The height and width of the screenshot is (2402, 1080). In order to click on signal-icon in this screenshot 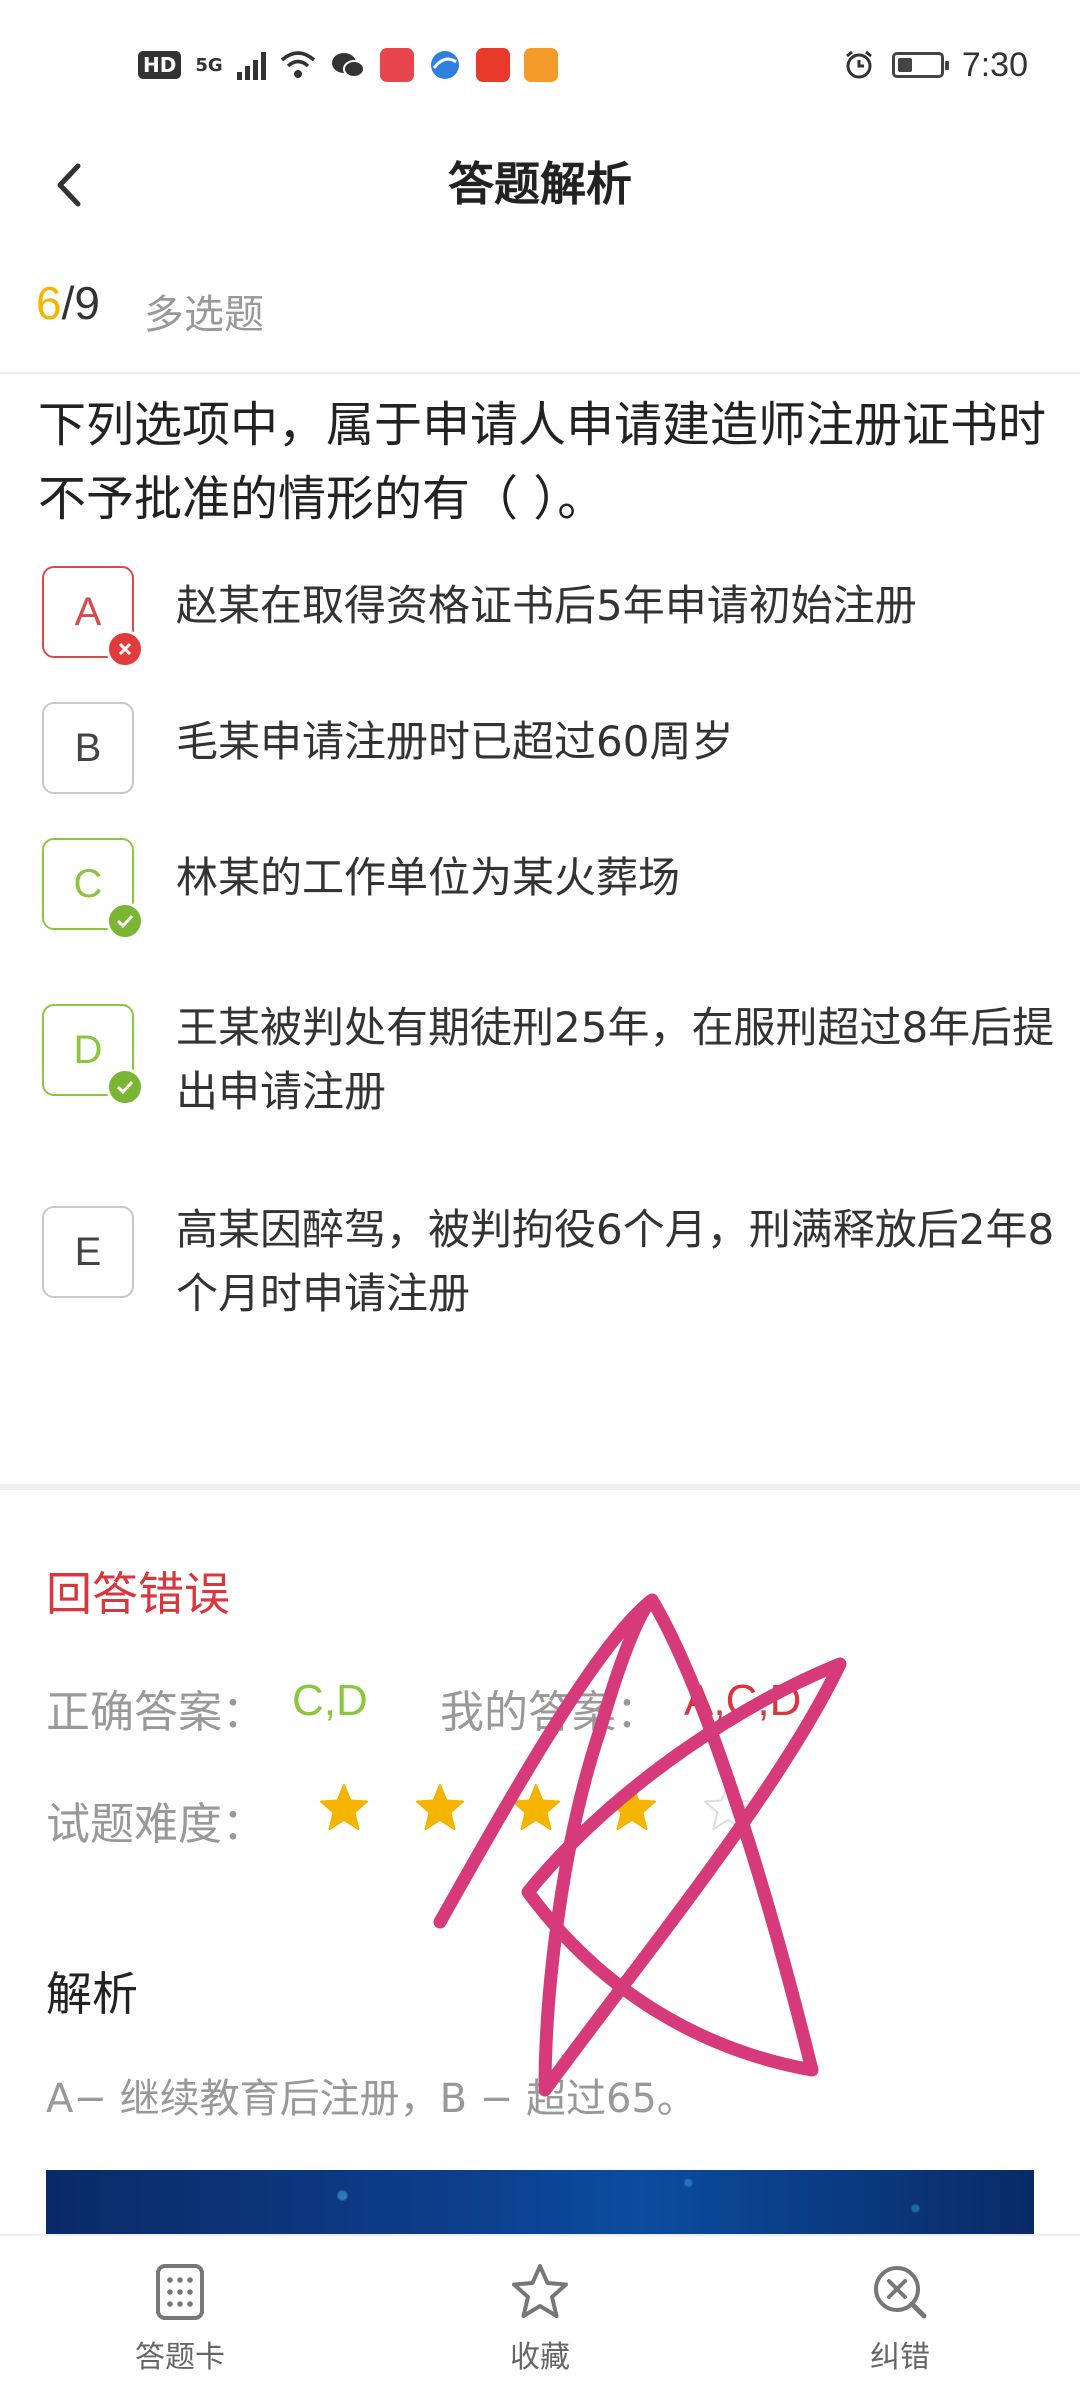, I will do `click(251, 65)`.